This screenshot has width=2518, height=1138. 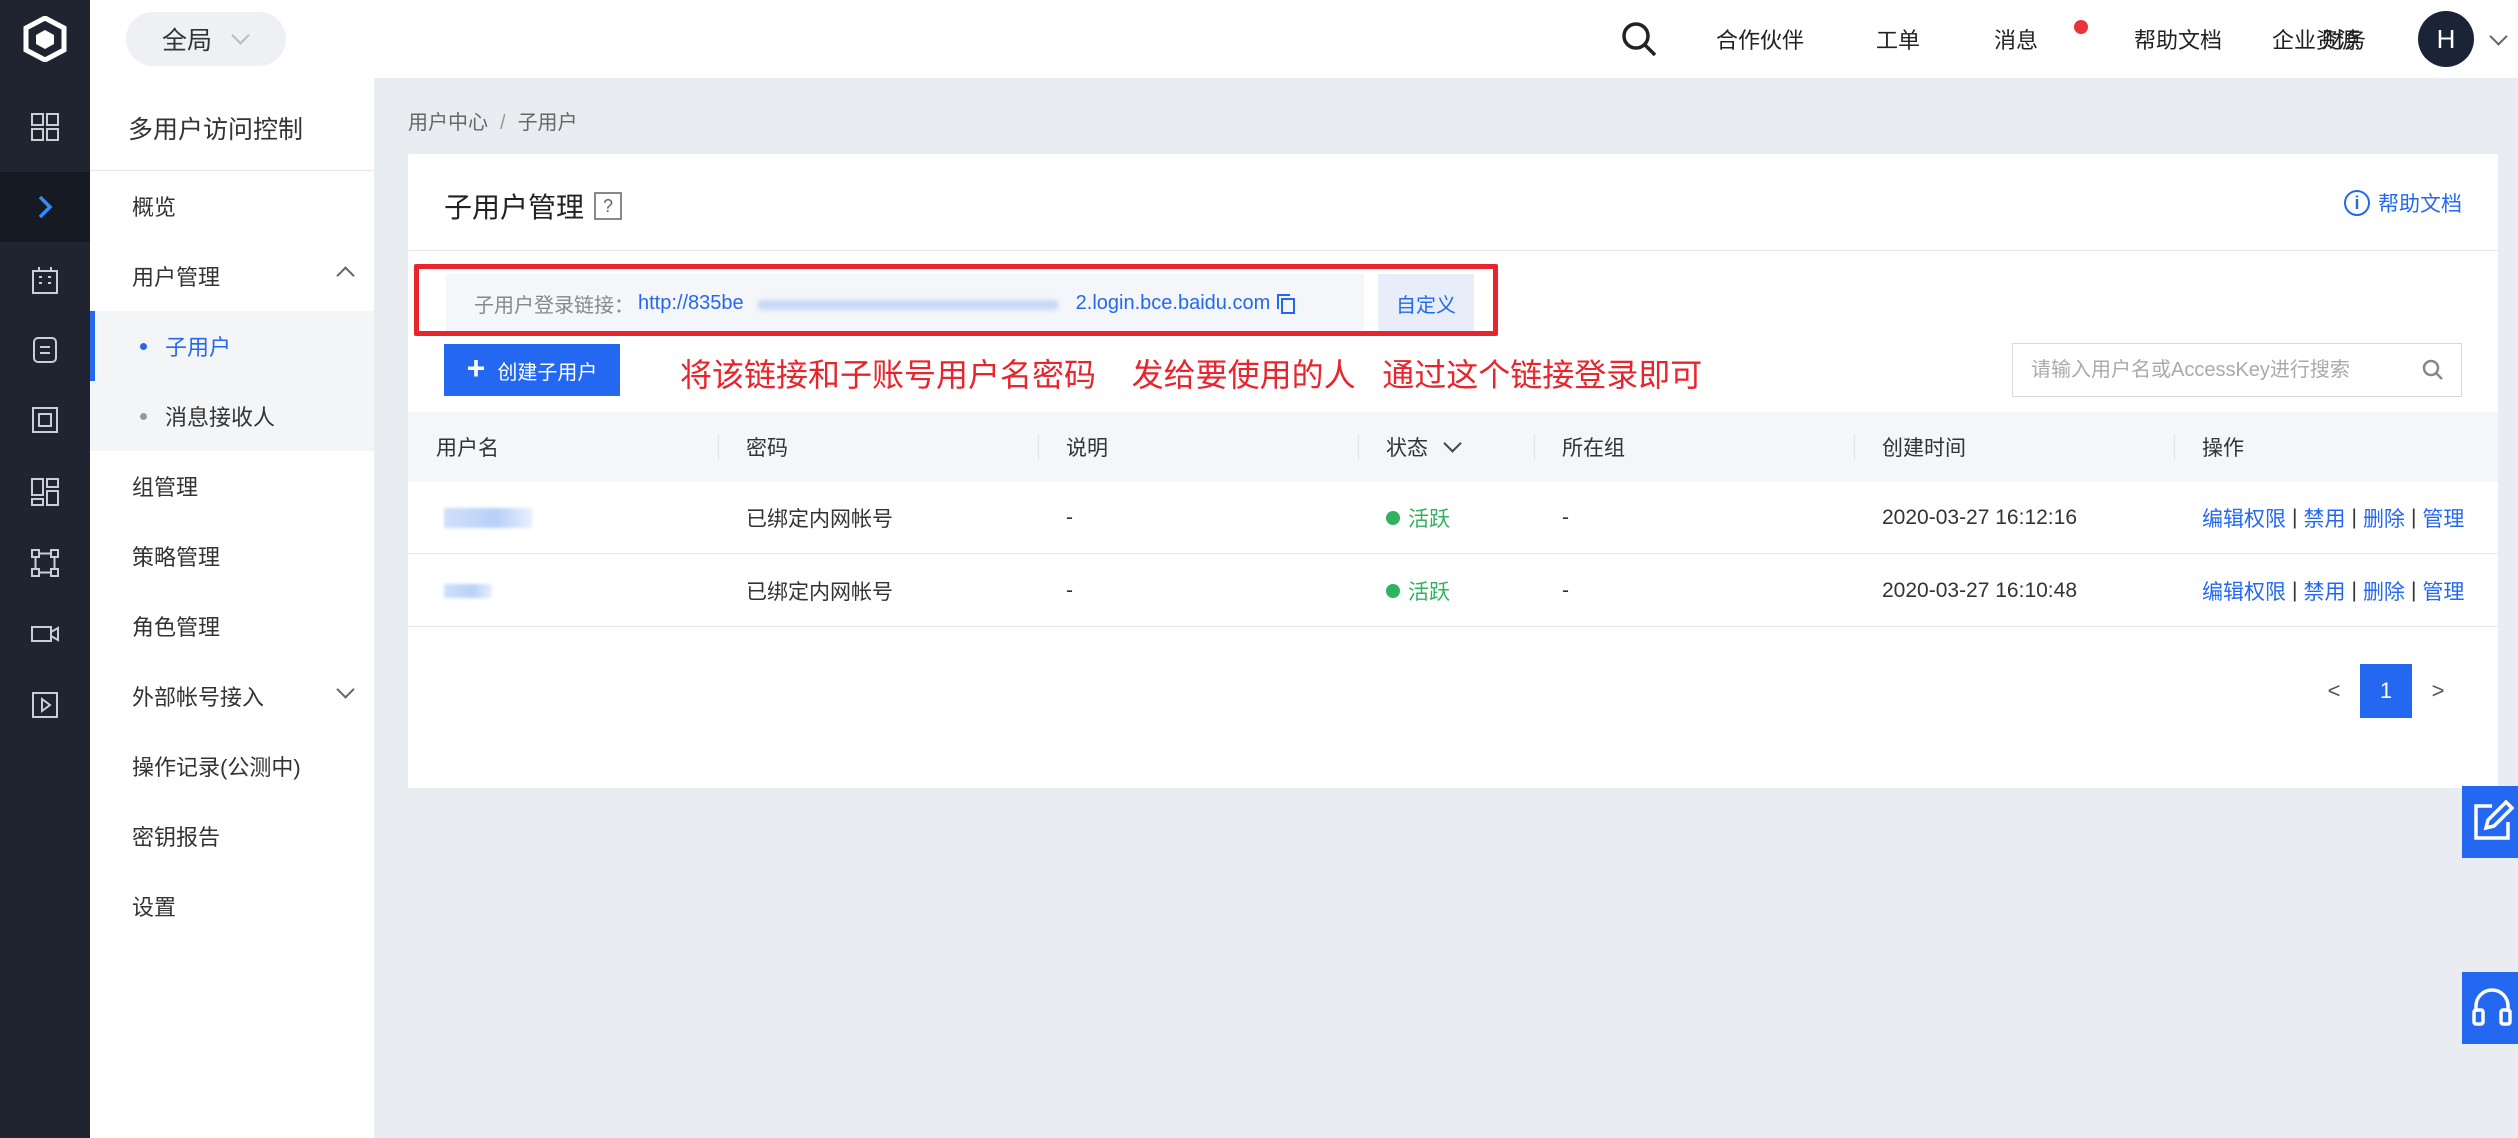 I want to click on notification-dot, so click(x=2081, y=27).